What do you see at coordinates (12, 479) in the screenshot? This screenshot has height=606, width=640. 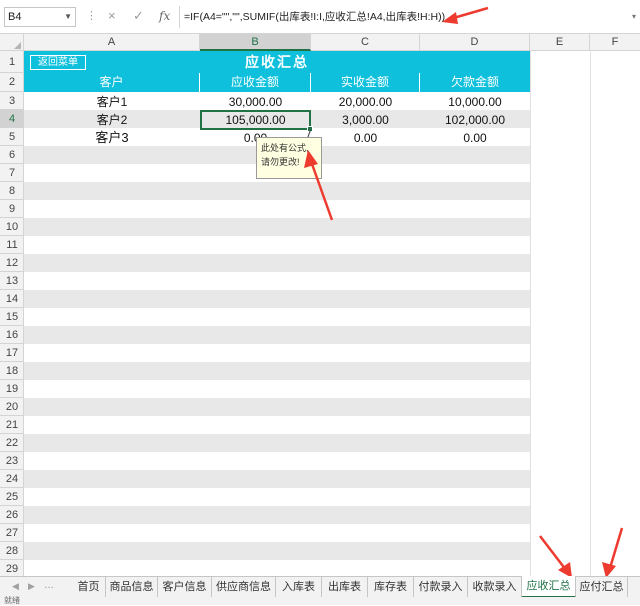 I see `row-header-24: 24` at bounding box center [12, 479].